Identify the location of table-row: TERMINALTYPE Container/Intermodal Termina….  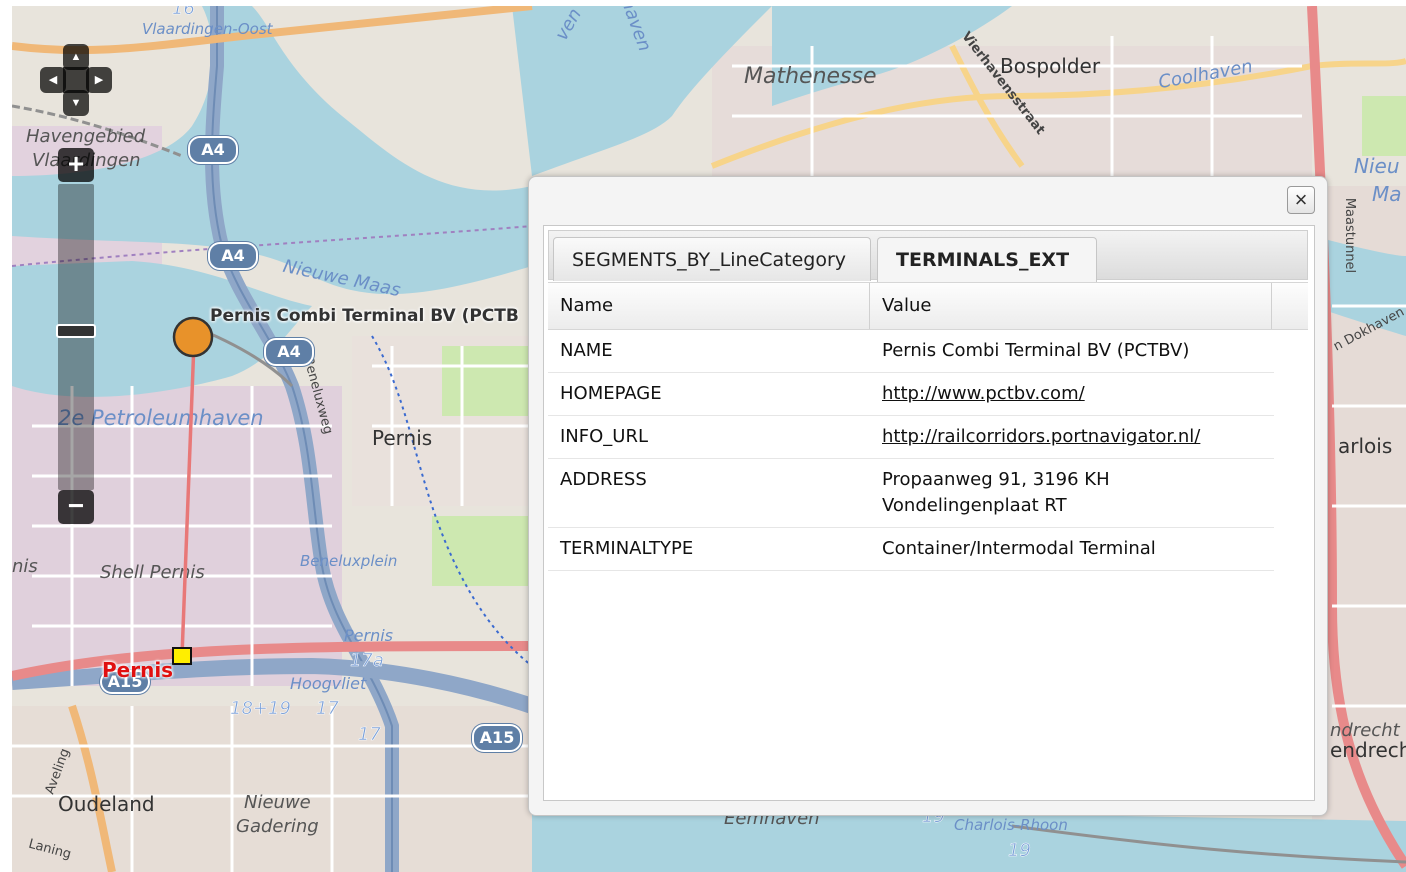
(911, 549).